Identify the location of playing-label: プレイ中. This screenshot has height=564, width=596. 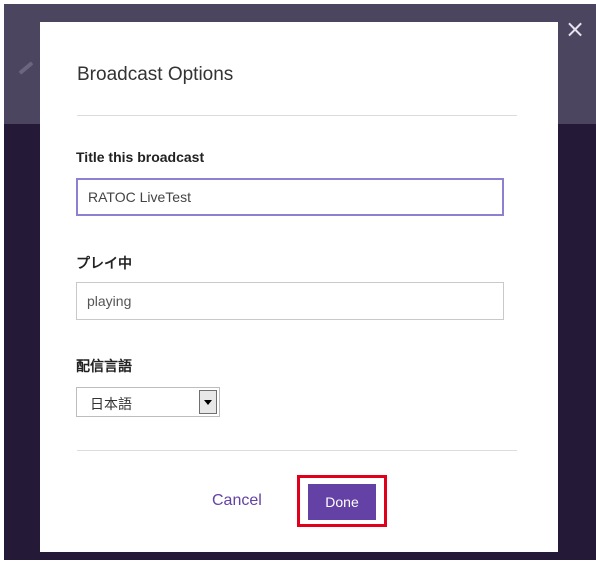
(104, 263).